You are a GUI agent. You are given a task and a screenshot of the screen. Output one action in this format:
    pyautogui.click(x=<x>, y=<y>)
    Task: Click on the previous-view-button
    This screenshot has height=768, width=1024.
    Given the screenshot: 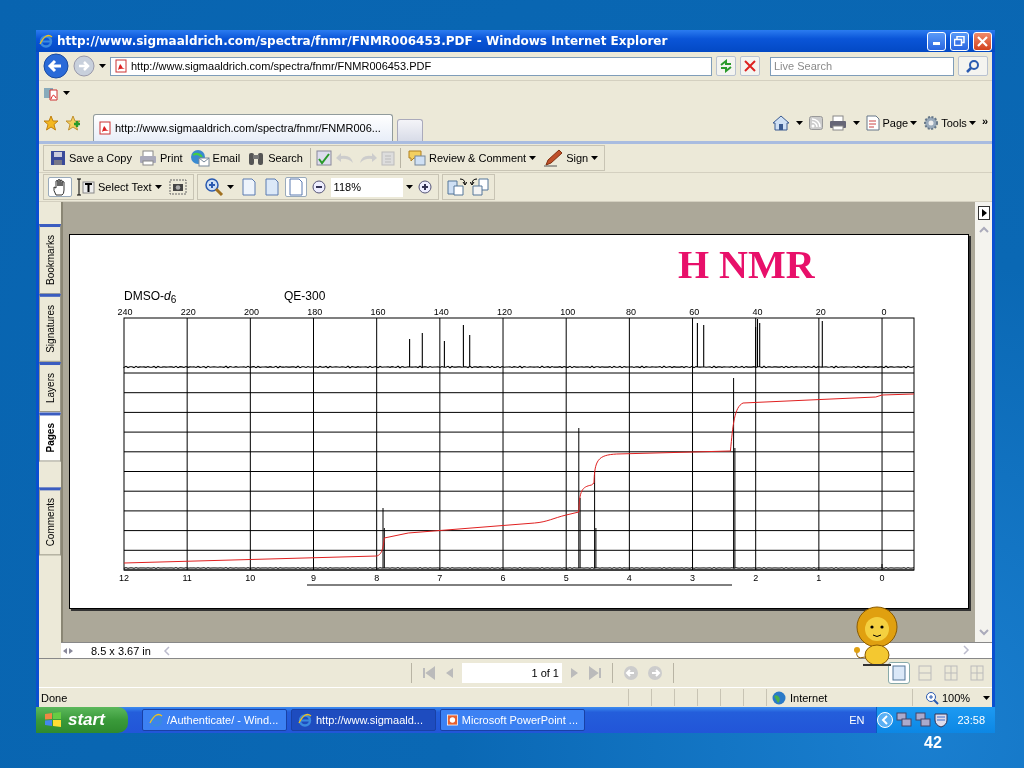 What is the action you would take?
    pyautogui.click(x=631, y=673)
    